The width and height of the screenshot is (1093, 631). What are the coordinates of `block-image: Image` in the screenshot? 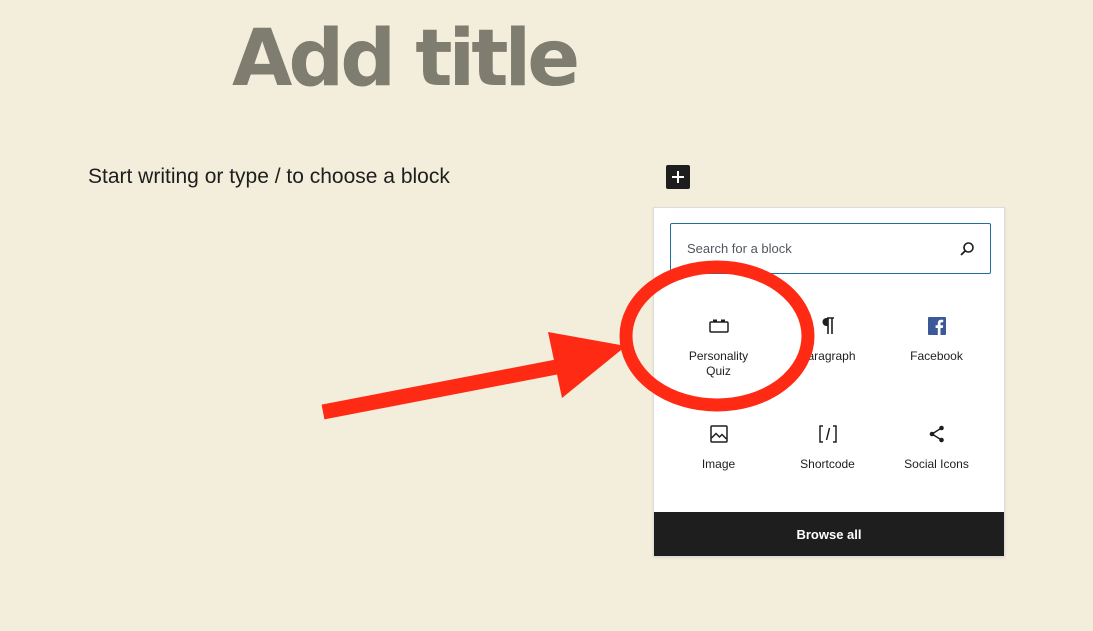 It's located at (718, 458).